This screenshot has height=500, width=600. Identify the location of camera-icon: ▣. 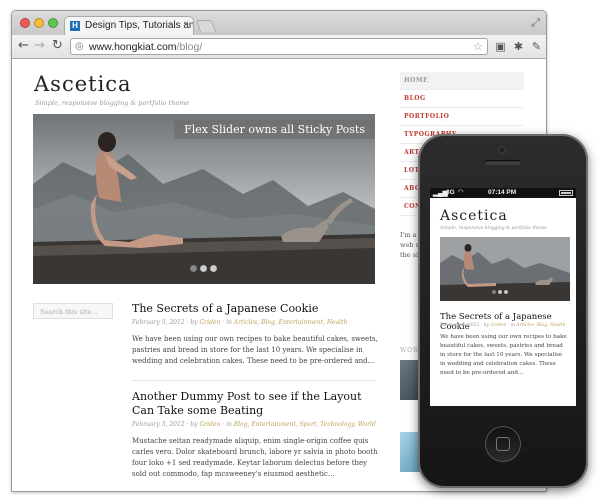
(500, 46).